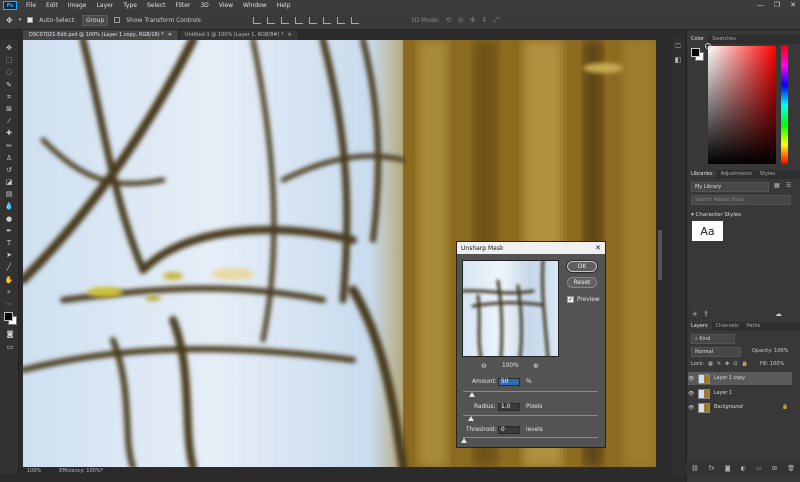 The image size is (800, 482). What do you see at coordinates (473, 20) in the screenshot?
I see `3d-pan-icon: ✣` at bounding box center [473, 20].